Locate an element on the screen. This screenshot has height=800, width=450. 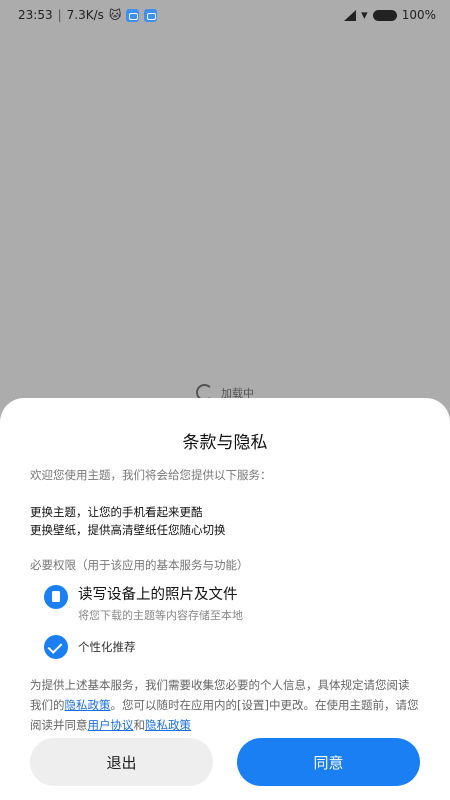
user-agreement-link: 用户协议 is located at coordinates (111, 725).